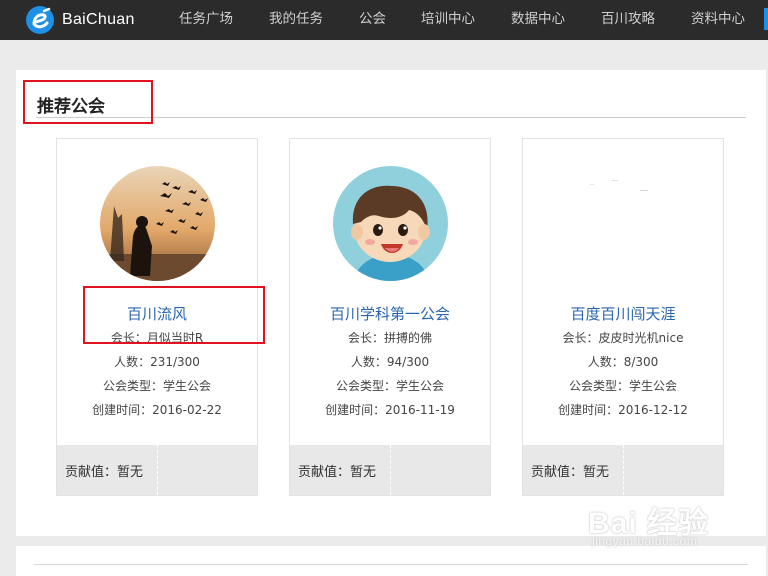 Image resolution: width=768 pixels, height=576 pixels. What do you see at coordinates (766, 19) in the screenshot?
I see `nav-edge-marker` at bounding box center [766, 19].